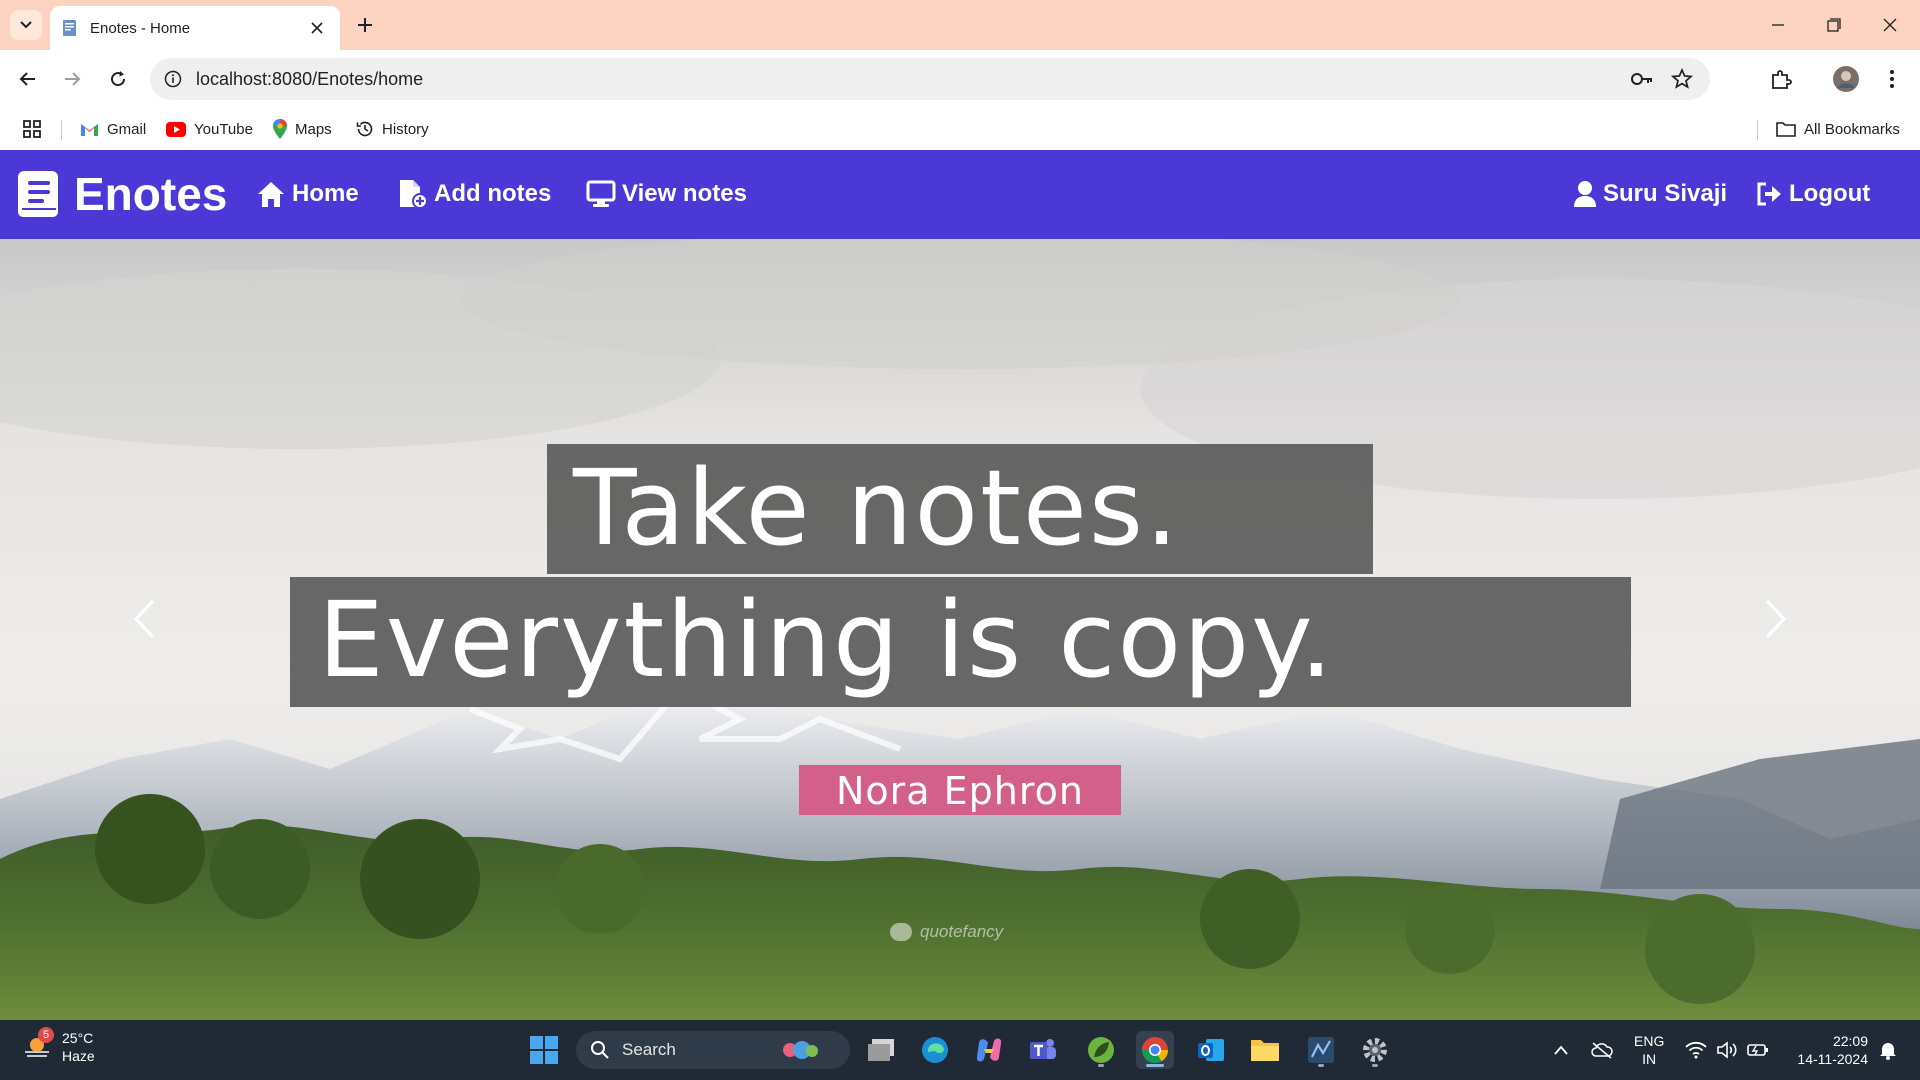 The height and width of the screenshot is (1080, 1920). I want to click on taskbar-file-explorer, so click(1265, 1050).